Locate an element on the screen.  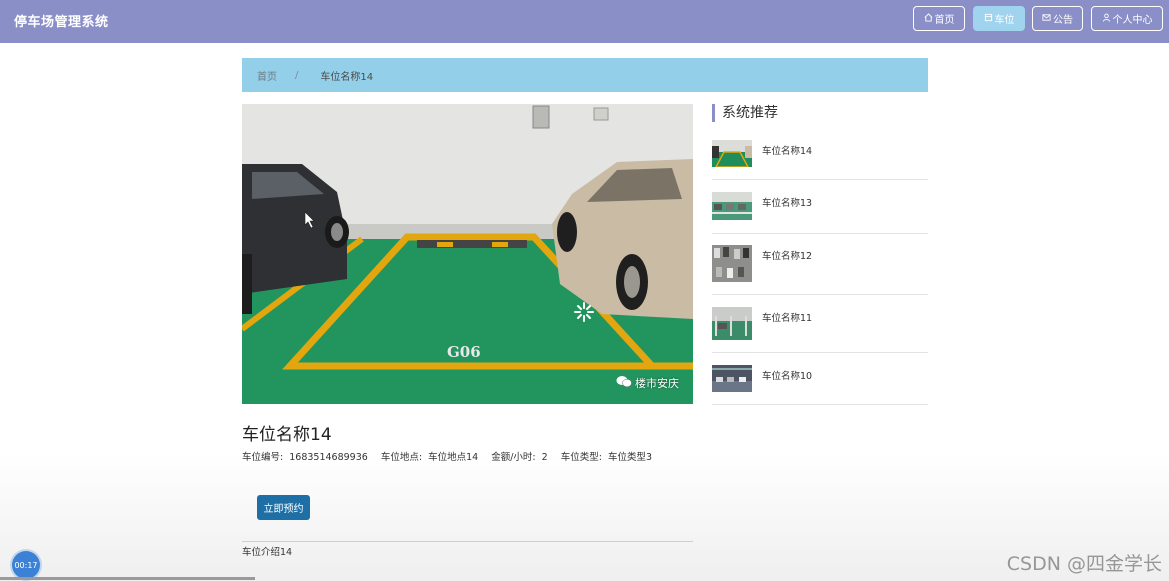
number-value: 1683514689936 is located at coordinates (328, 457).